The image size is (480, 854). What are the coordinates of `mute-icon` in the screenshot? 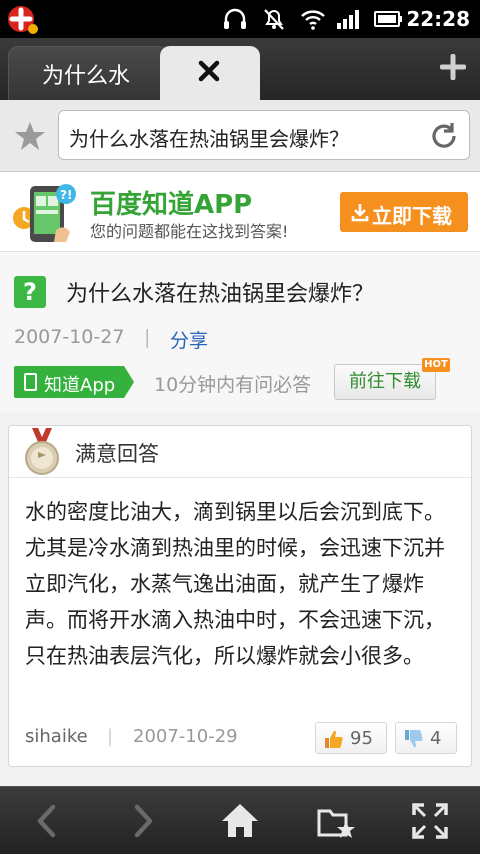 It's located at (274, 19).